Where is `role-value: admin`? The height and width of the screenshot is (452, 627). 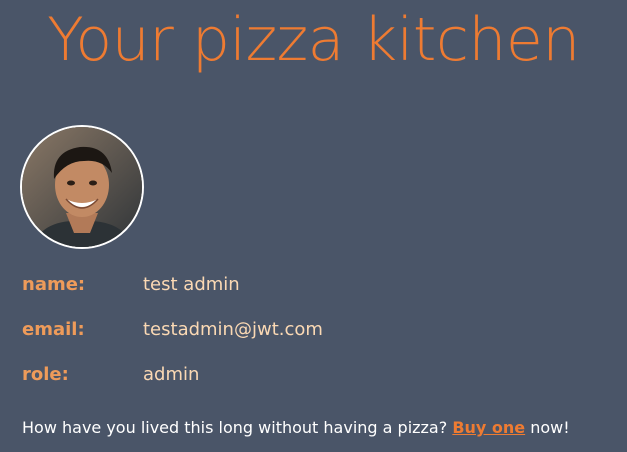 role-value: admin is located at coordinates (171, 374).